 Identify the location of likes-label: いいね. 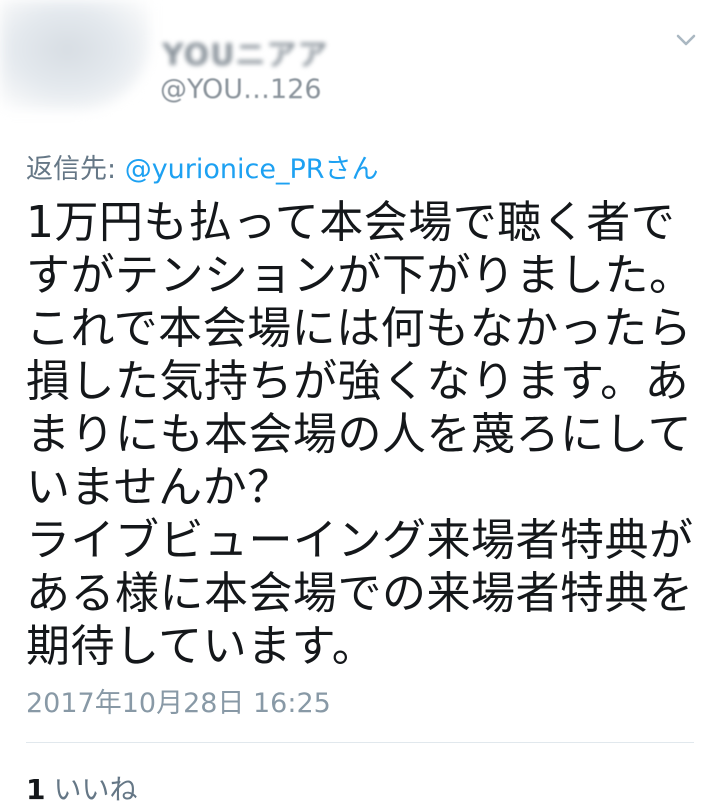
(95, 789).